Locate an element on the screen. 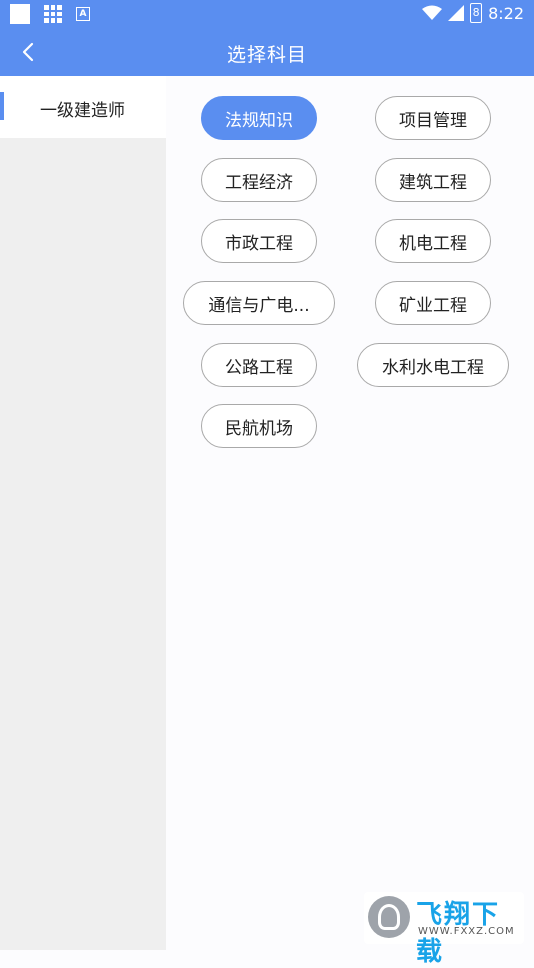 This screenshot has height=968, width=534. subject-chip-shuilishuidiangongcheng: 水利水电工程 is located at coordinates (433, 365).